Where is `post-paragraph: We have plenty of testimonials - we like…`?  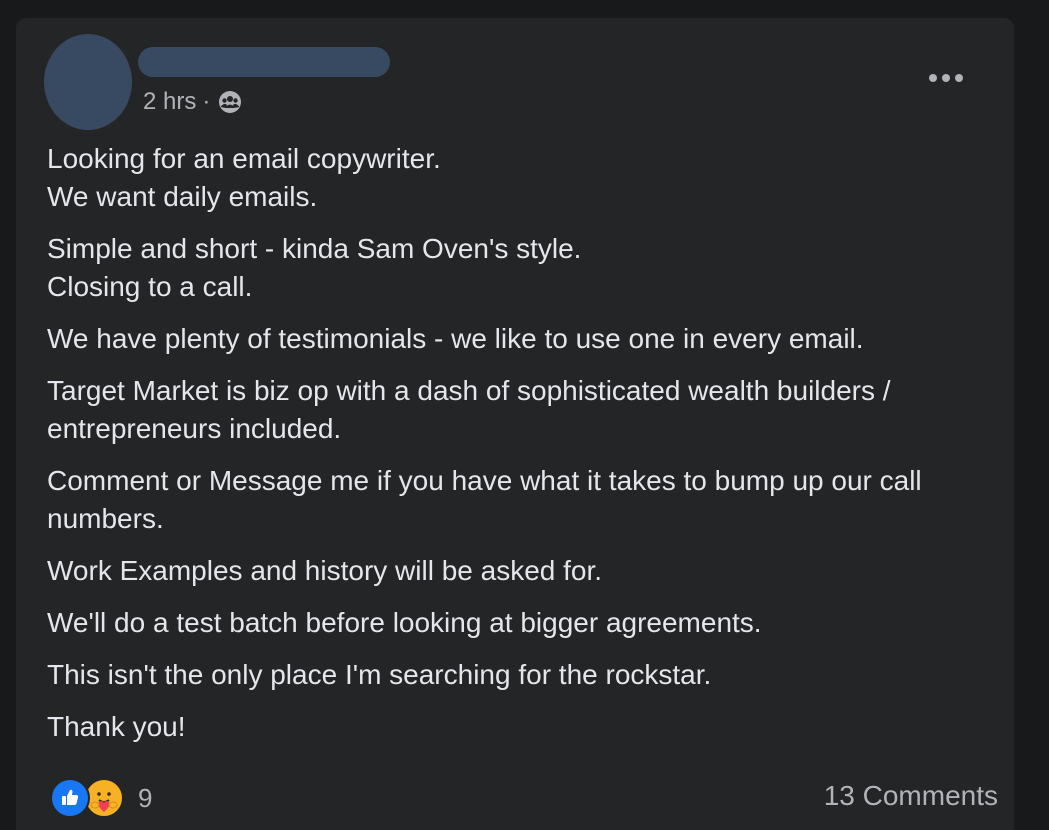
post-paragraph: We have plenty of testimonials - we like… is located at coordinates (455, 338).